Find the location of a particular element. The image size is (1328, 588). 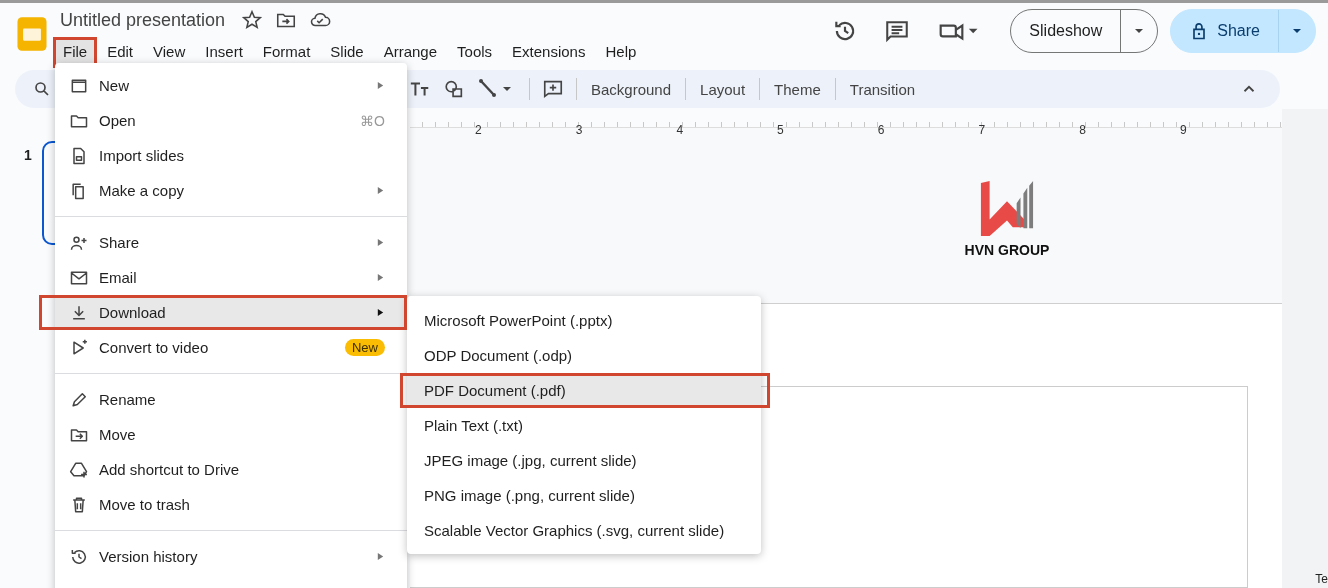

document-title: Untitled presentation is located at coordinates (143, 20).